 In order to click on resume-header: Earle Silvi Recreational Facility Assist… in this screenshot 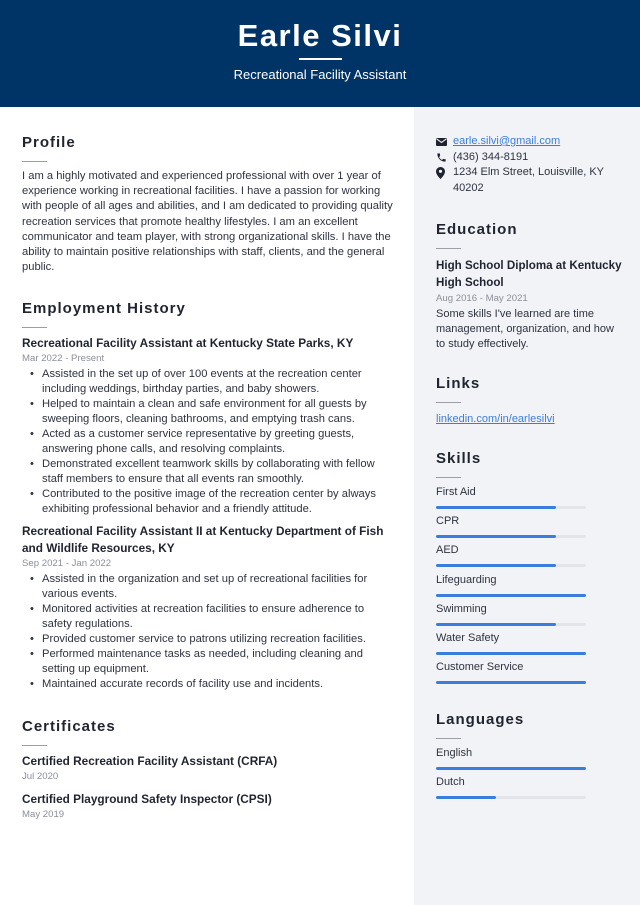, I will do `click(320, 53)`.